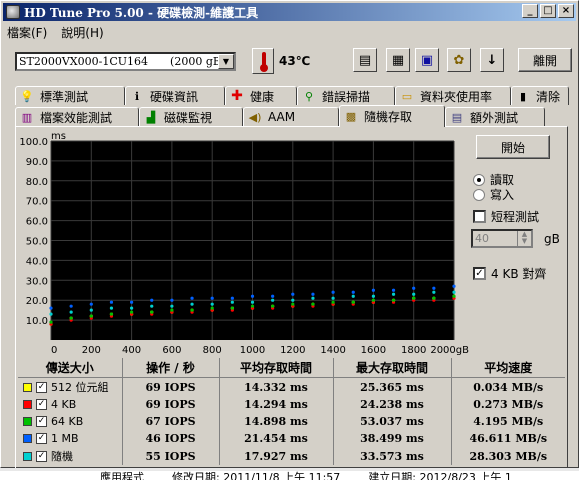 The height and width of the screenshot is (480, 579). Describe the element at coordinates (459, 60) in the screenshot. I see `options-icon: ✿` at that location.